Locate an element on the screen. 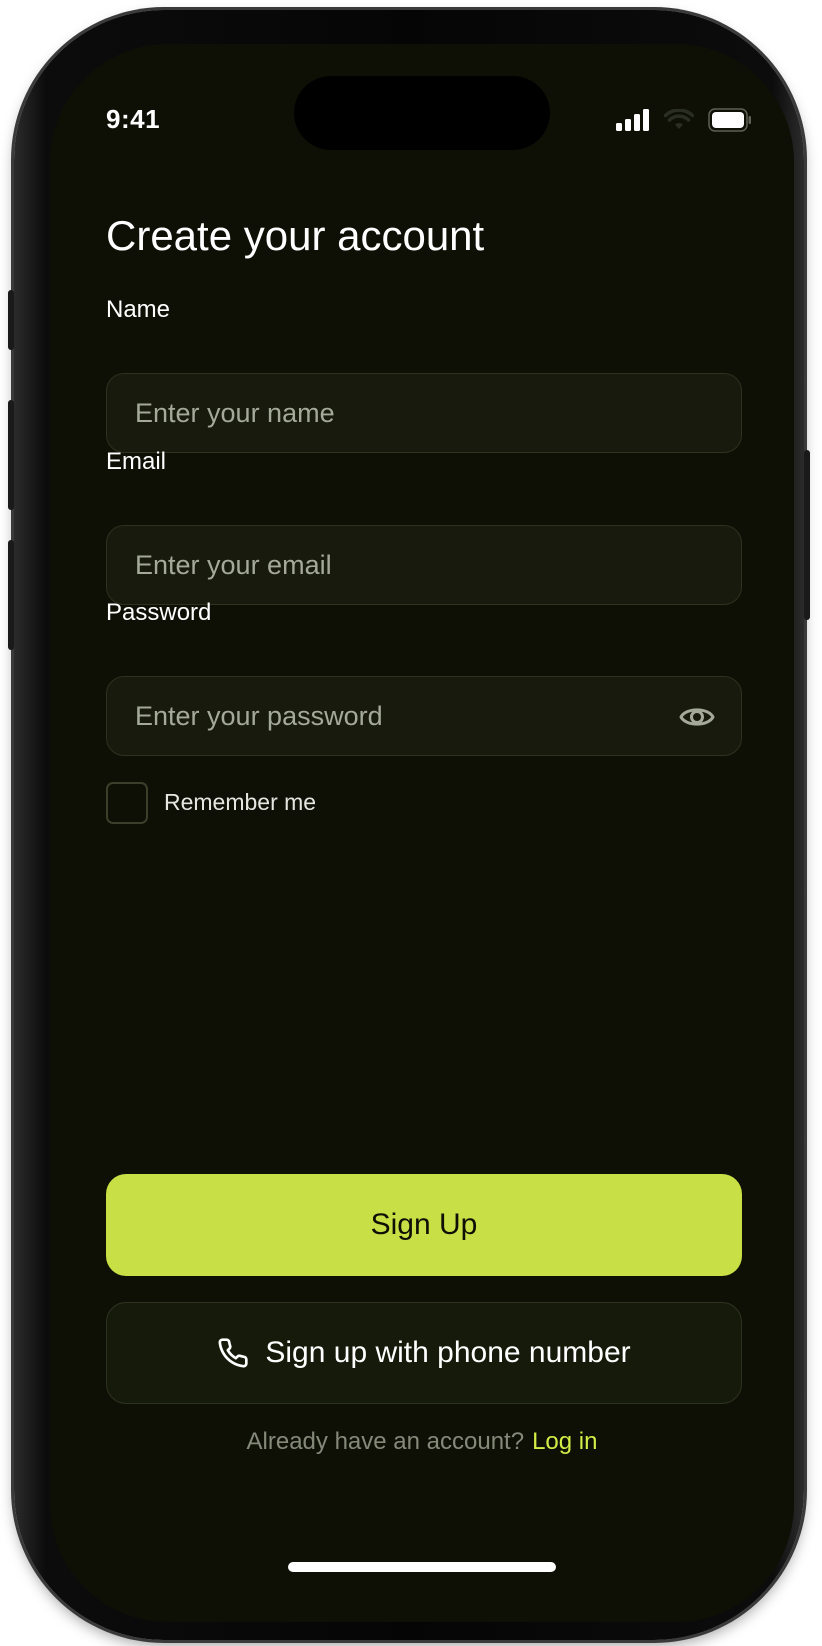 The width and height of the screenshot is (822, 1646). phone-sign-up-button: Sign up with phone number is located at coordinates (424, 1353).